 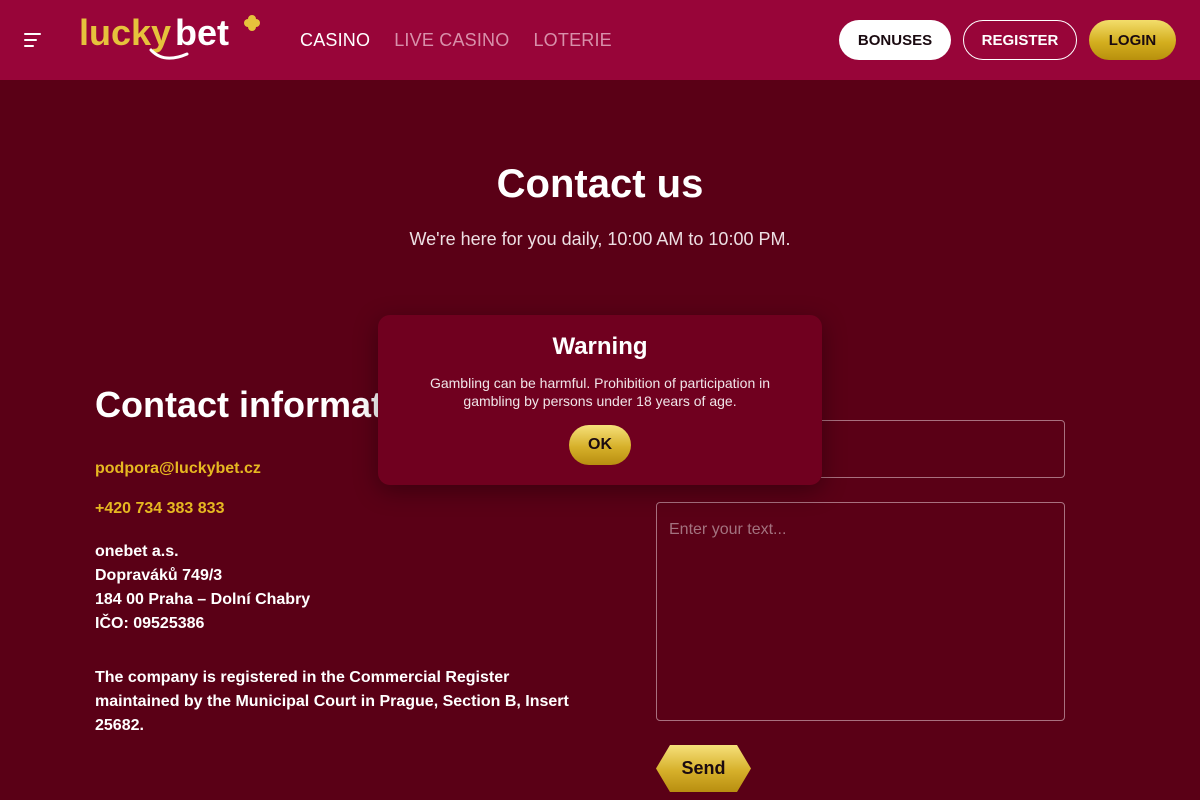 What do you see at coordinates (159, 509) in the screenshot?
I see `contact-phone-link: +420 734 383 833` at bounding box center [159, 509].